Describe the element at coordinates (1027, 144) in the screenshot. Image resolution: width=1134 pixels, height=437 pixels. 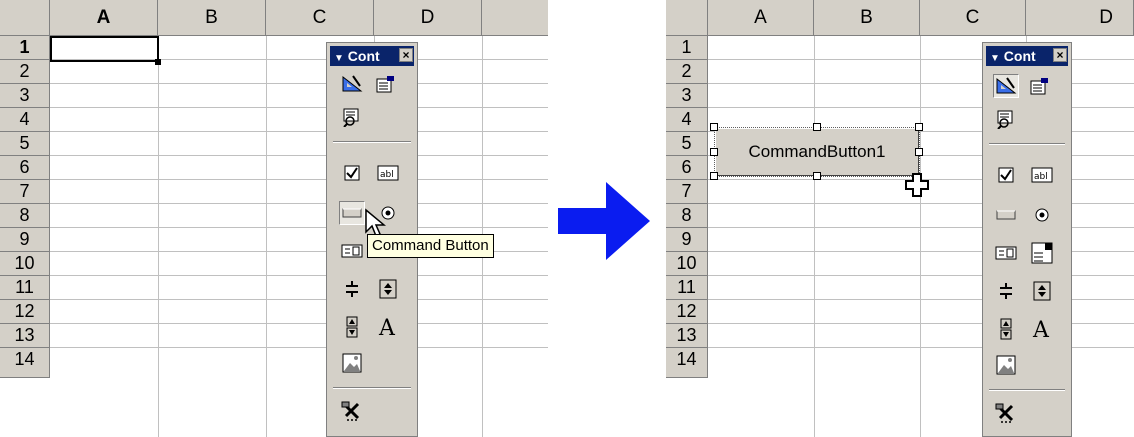
I see `toolbox-separator` at that location.